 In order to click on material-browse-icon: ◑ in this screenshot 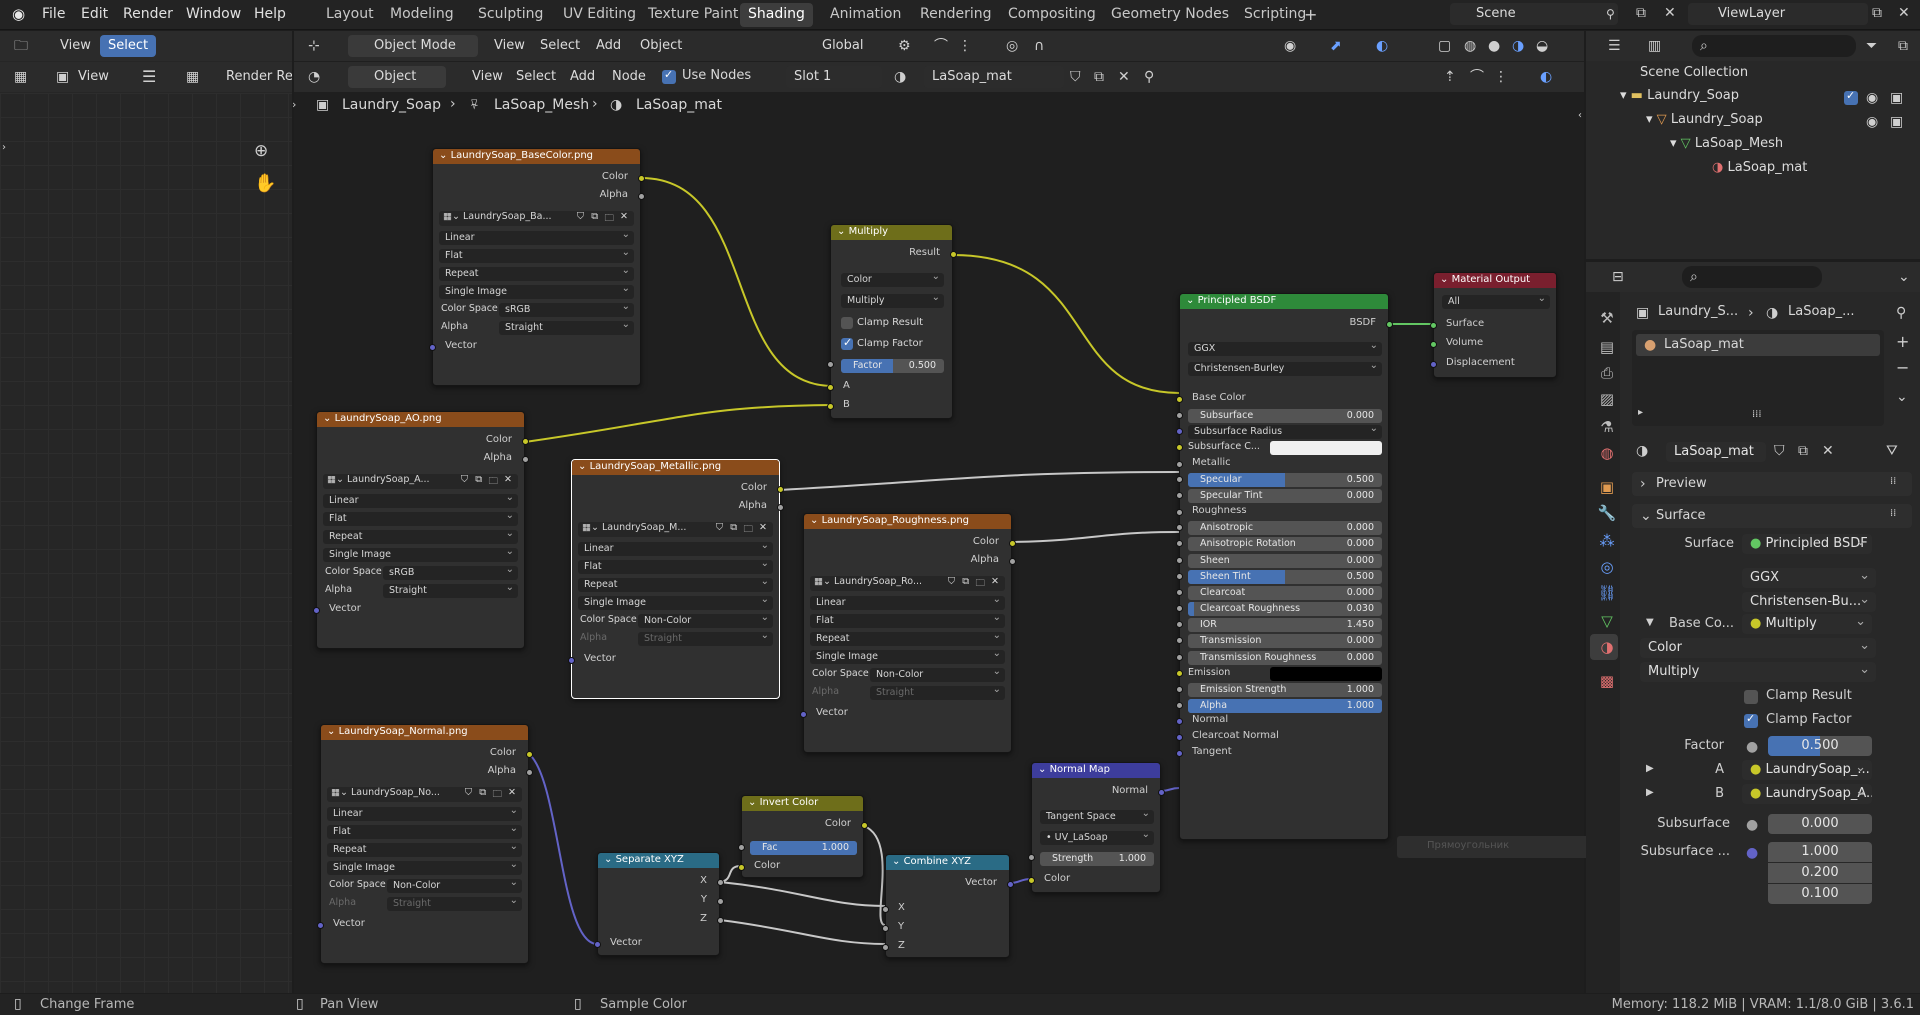, I will do `click(1642, 451)`.